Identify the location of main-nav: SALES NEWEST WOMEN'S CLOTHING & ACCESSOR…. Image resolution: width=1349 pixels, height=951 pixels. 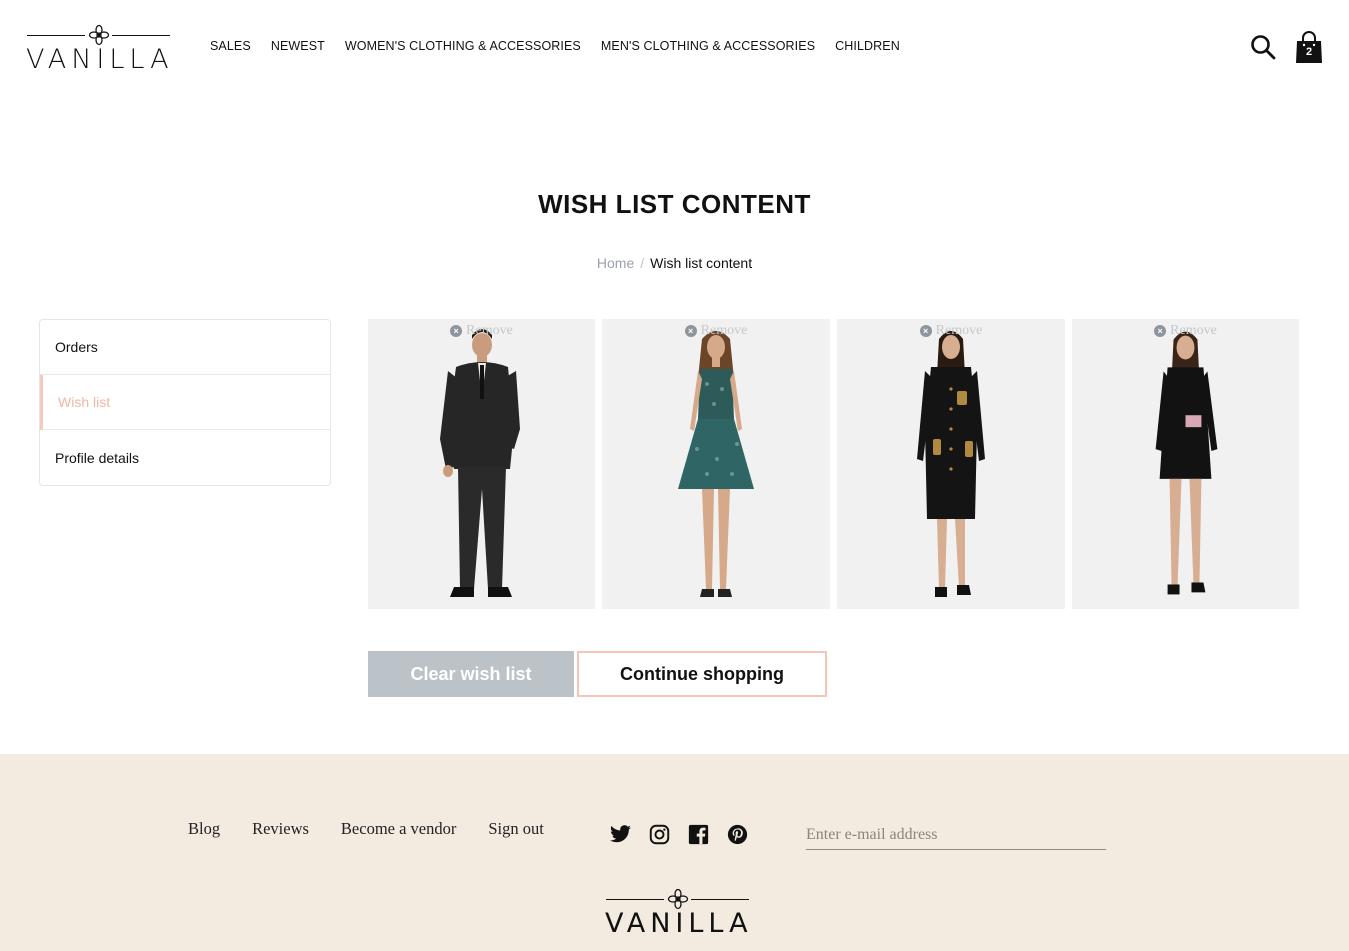
(555, 46).